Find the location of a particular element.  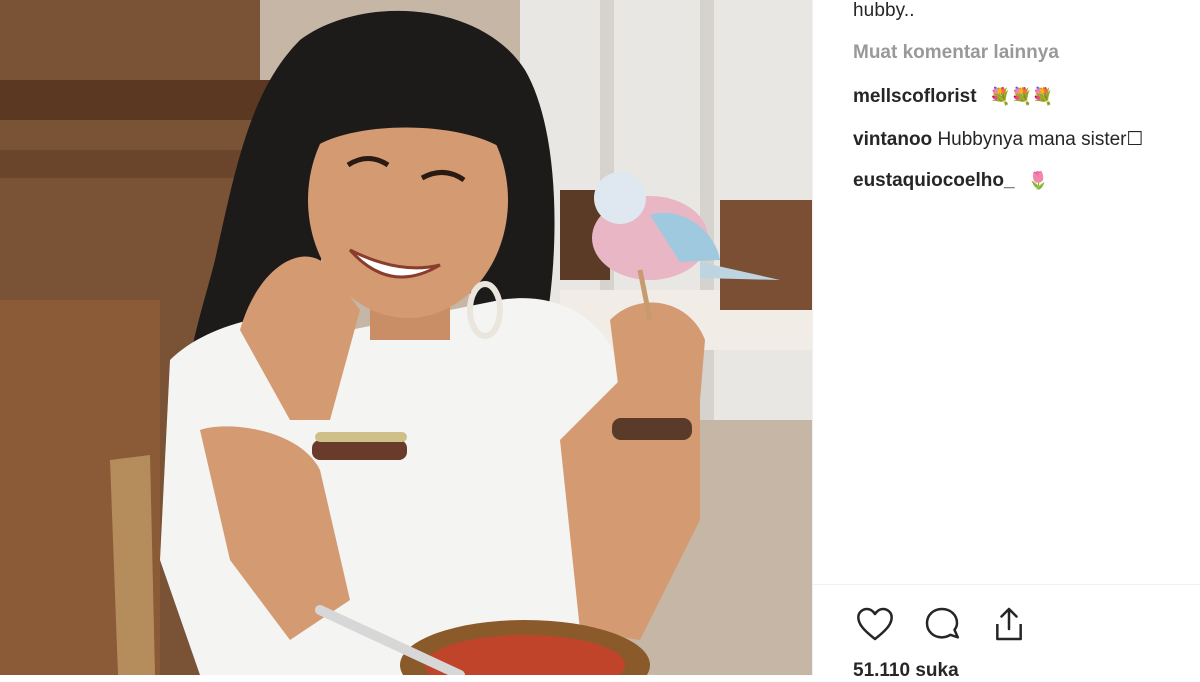

comment-button is located at coordinates (942, 624).